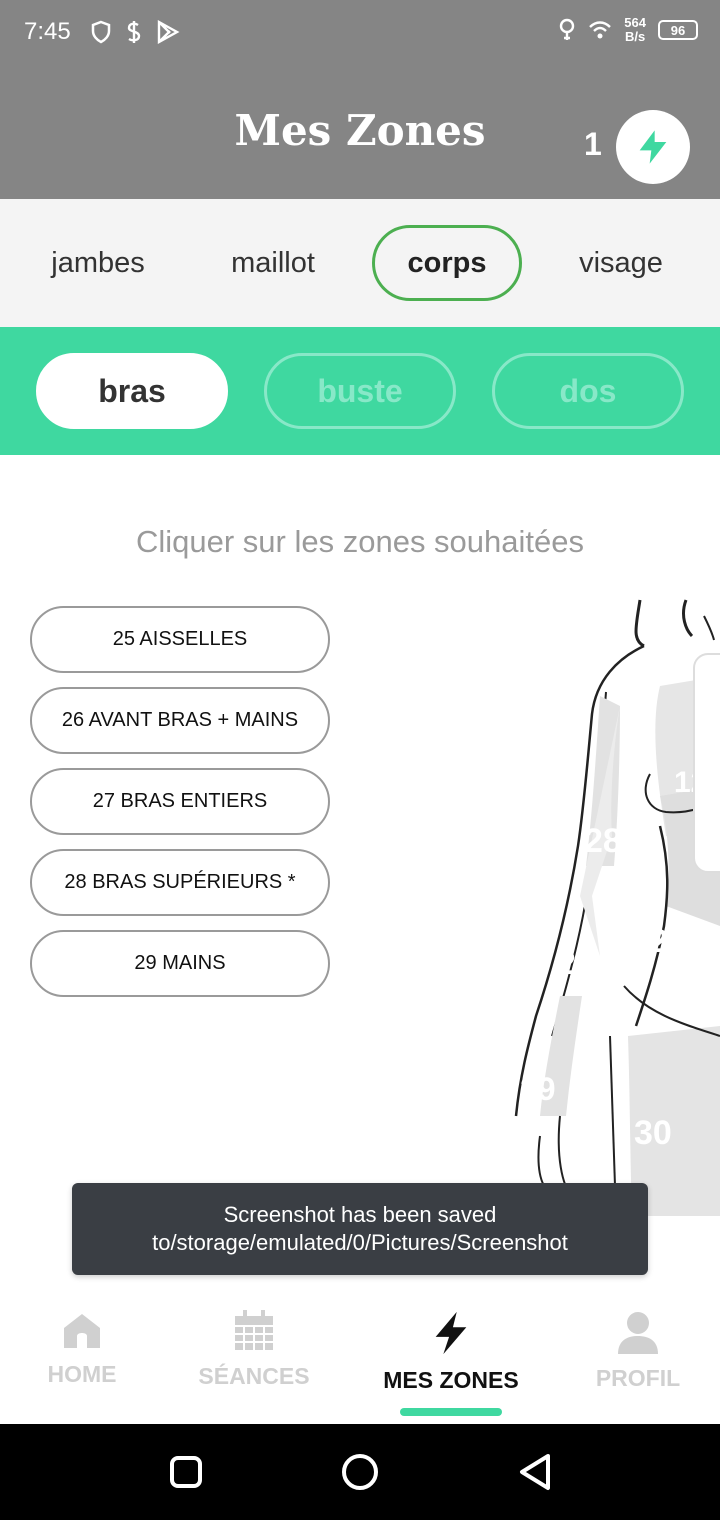 The width and height of the screenshot is (720, 1520). I want to click on active-tab-indicator, so click(451, 1412).